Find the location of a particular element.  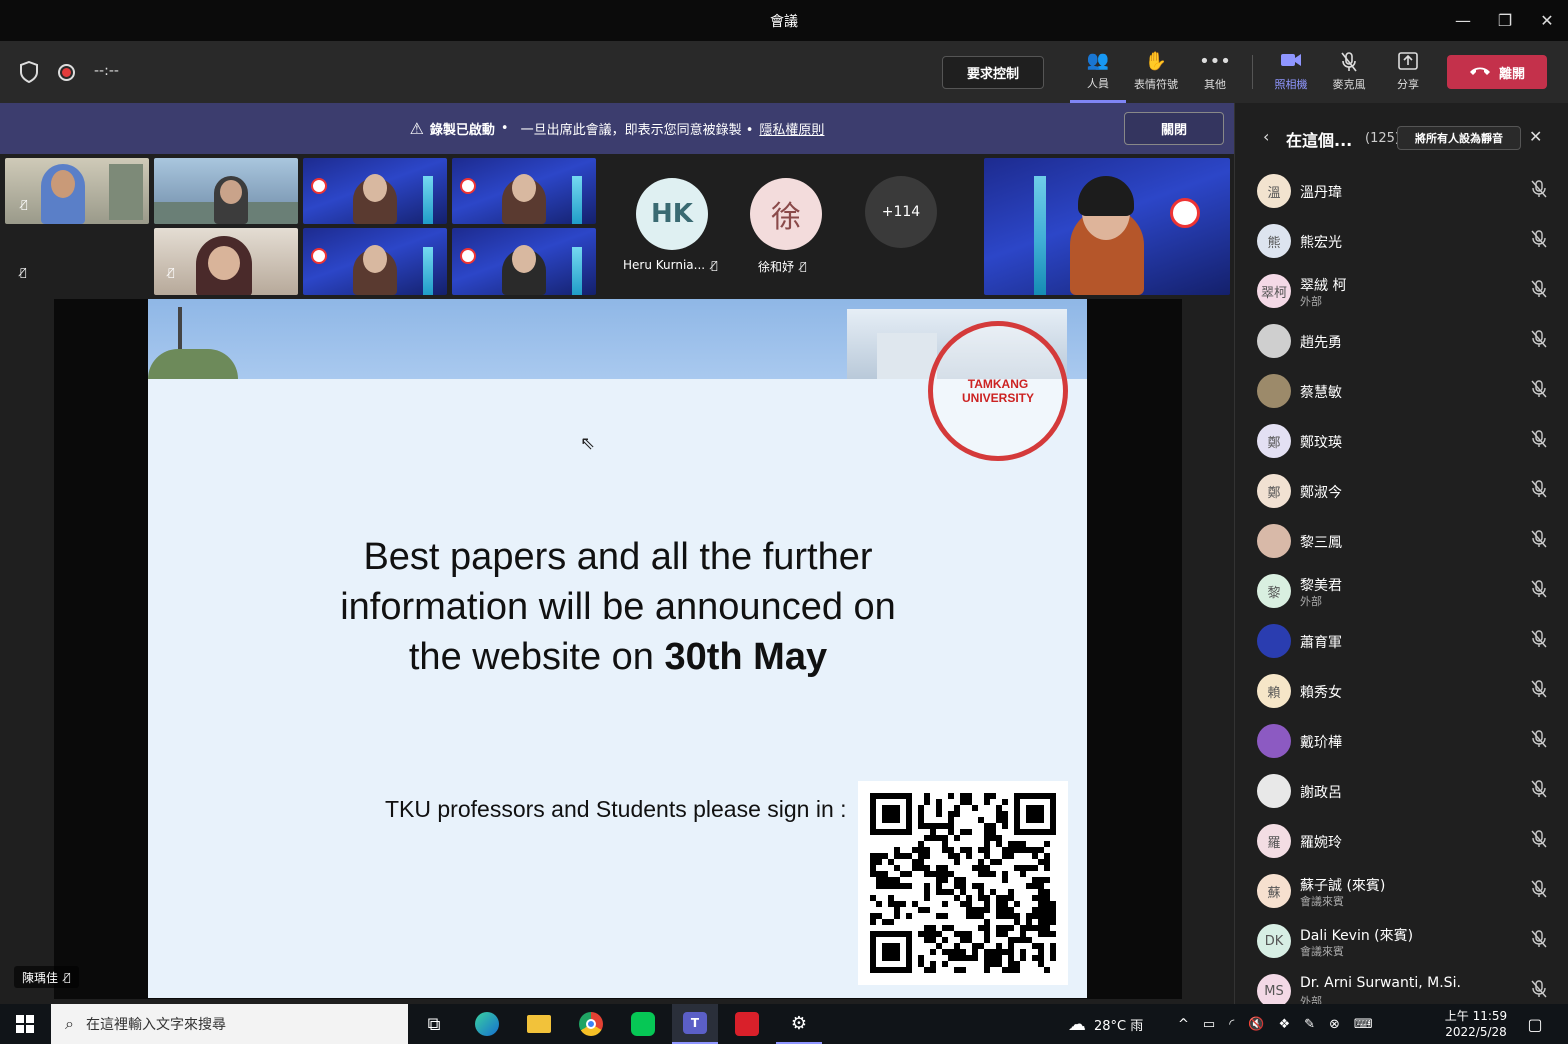

more-button: ••• 其他 is located at coordinates (1215, 72).